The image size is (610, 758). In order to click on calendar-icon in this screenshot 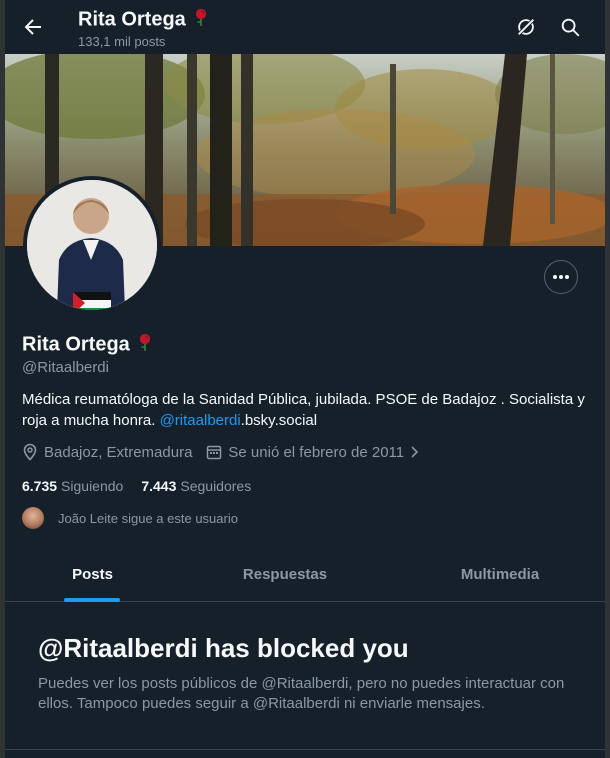, I will do `click(214, 452)`.